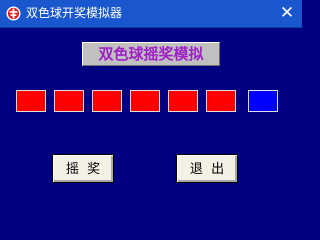  What do you see at coordinates (263, 101) in the screenshot?
I see `blue-ball` at bounding box center [263, 101].